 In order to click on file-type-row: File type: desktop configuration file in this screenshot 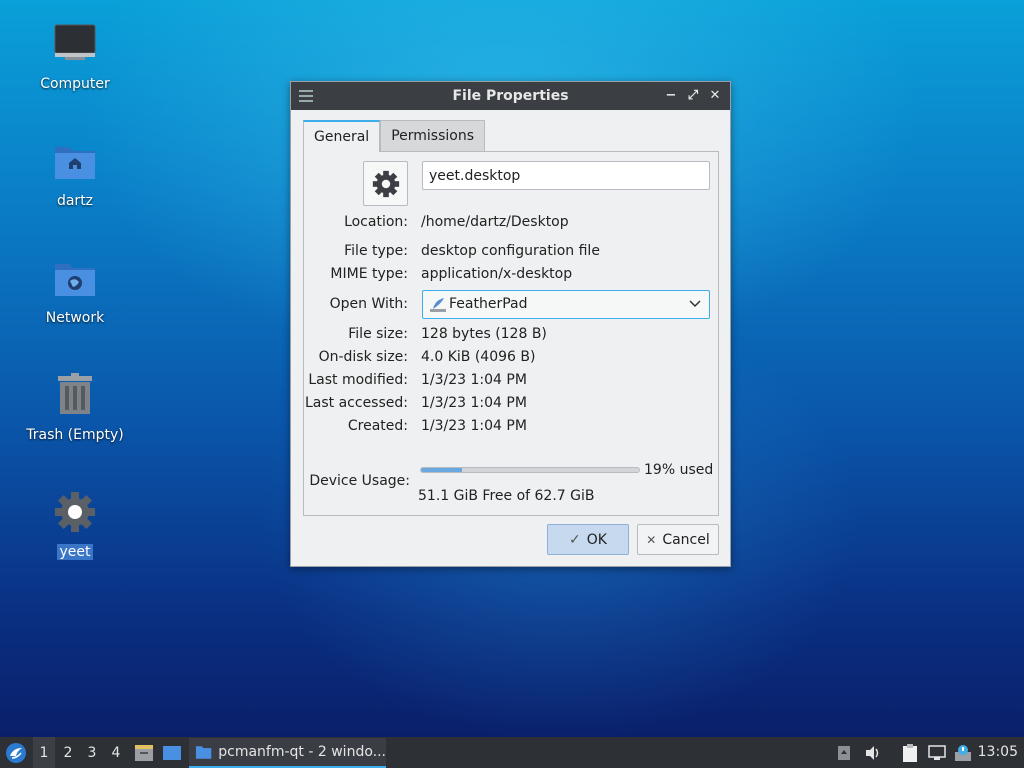, I will do `click(512, 253)`.